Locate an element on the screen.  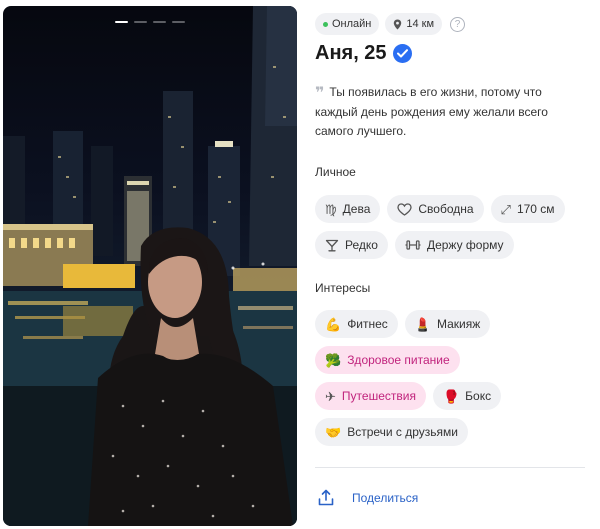
distance-label: 14 км is located at coordinates (420, 24).